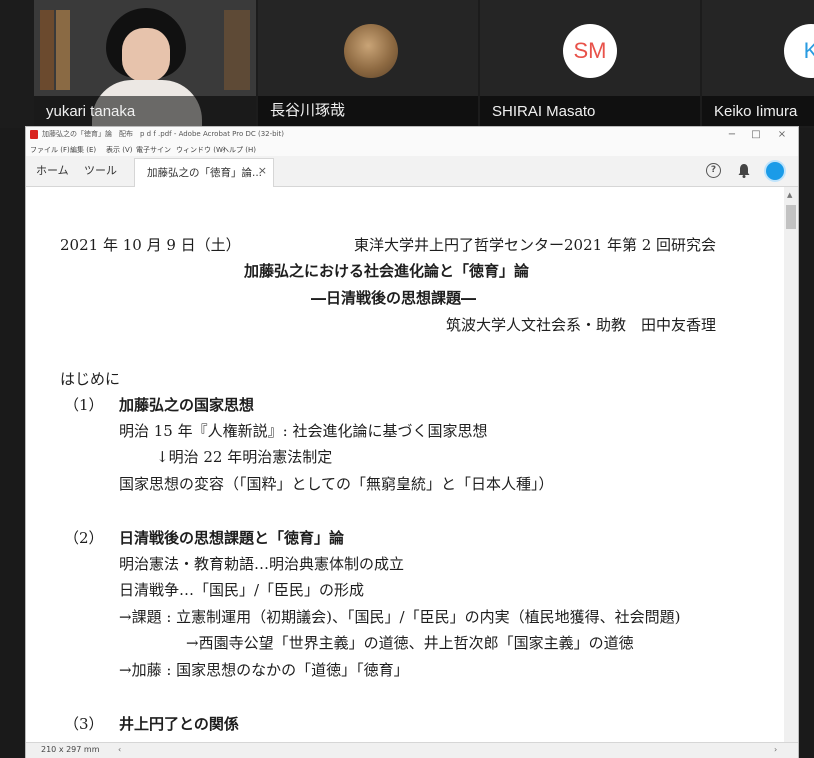 The width and height of the screenshot is (814, 758). Describe the element at coordinates (119, 150) in the screenshot. I see `menu-view: 表示 (V)` at that location.